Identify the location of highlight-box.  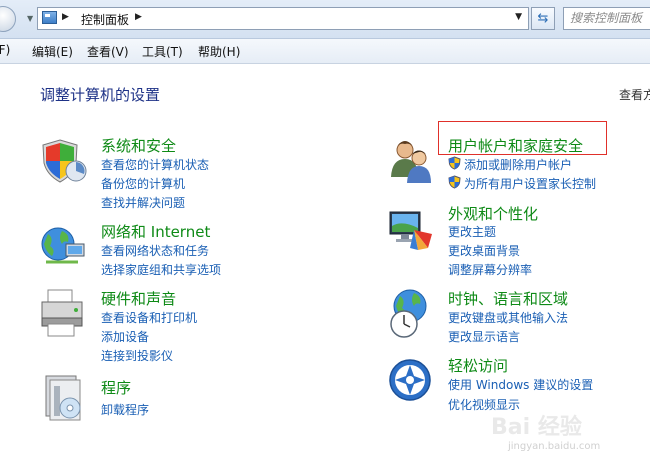
(522, 138).